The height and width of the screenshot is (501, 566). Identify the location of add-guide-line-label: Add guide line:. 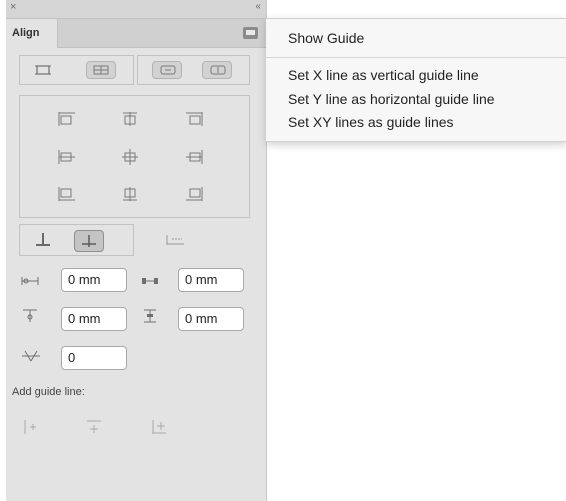
(48, 392).